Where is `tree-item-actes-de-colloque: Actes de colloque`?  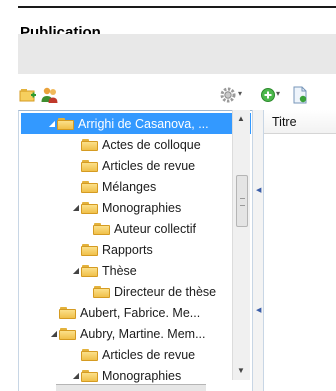
tree-item-actes-de-colloque: Actes de colloque is located at coordinates (110, 144).